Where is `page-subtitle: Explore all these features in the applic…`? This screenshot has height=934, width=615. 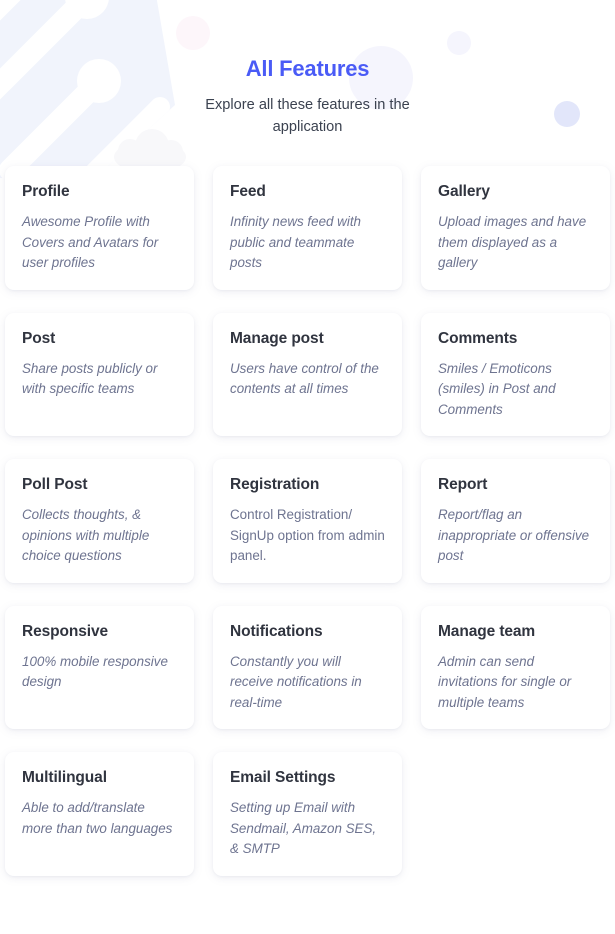 page-subtitle: Explore all these features in the applic… is located at coordinates (307, 116).